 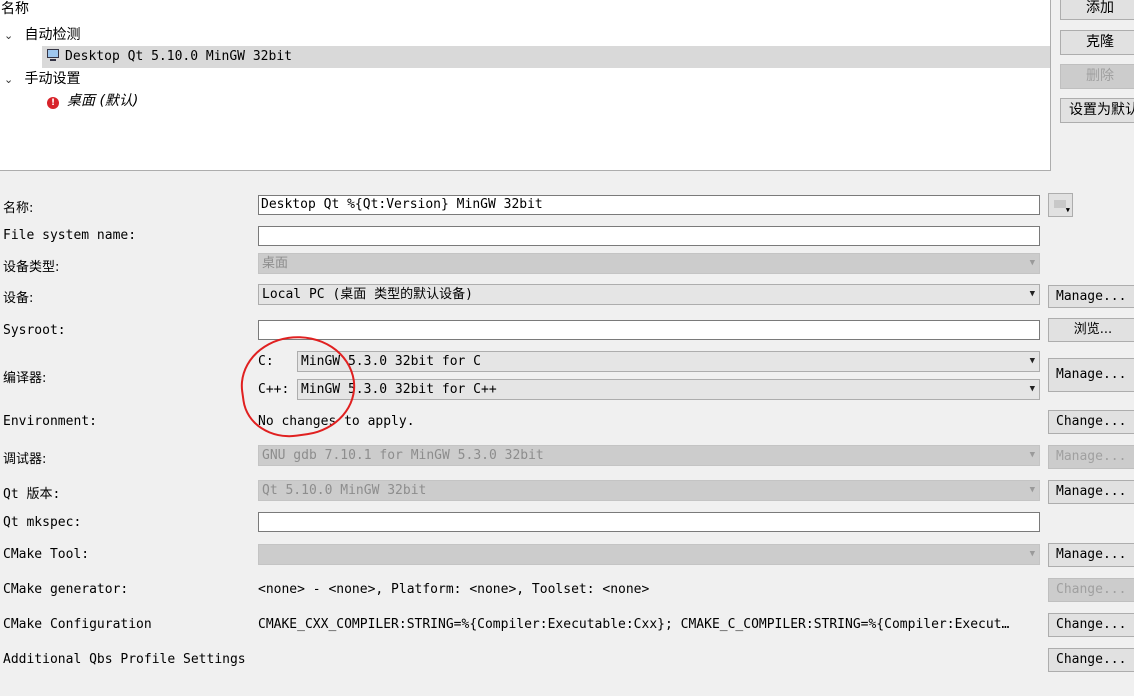 What do you see at coordinates (649, 490) in the screenshot?
I see `qt-version-select: Qt 5.10.0 MinGW 32bit ▼` at bounding box center [649, 490].